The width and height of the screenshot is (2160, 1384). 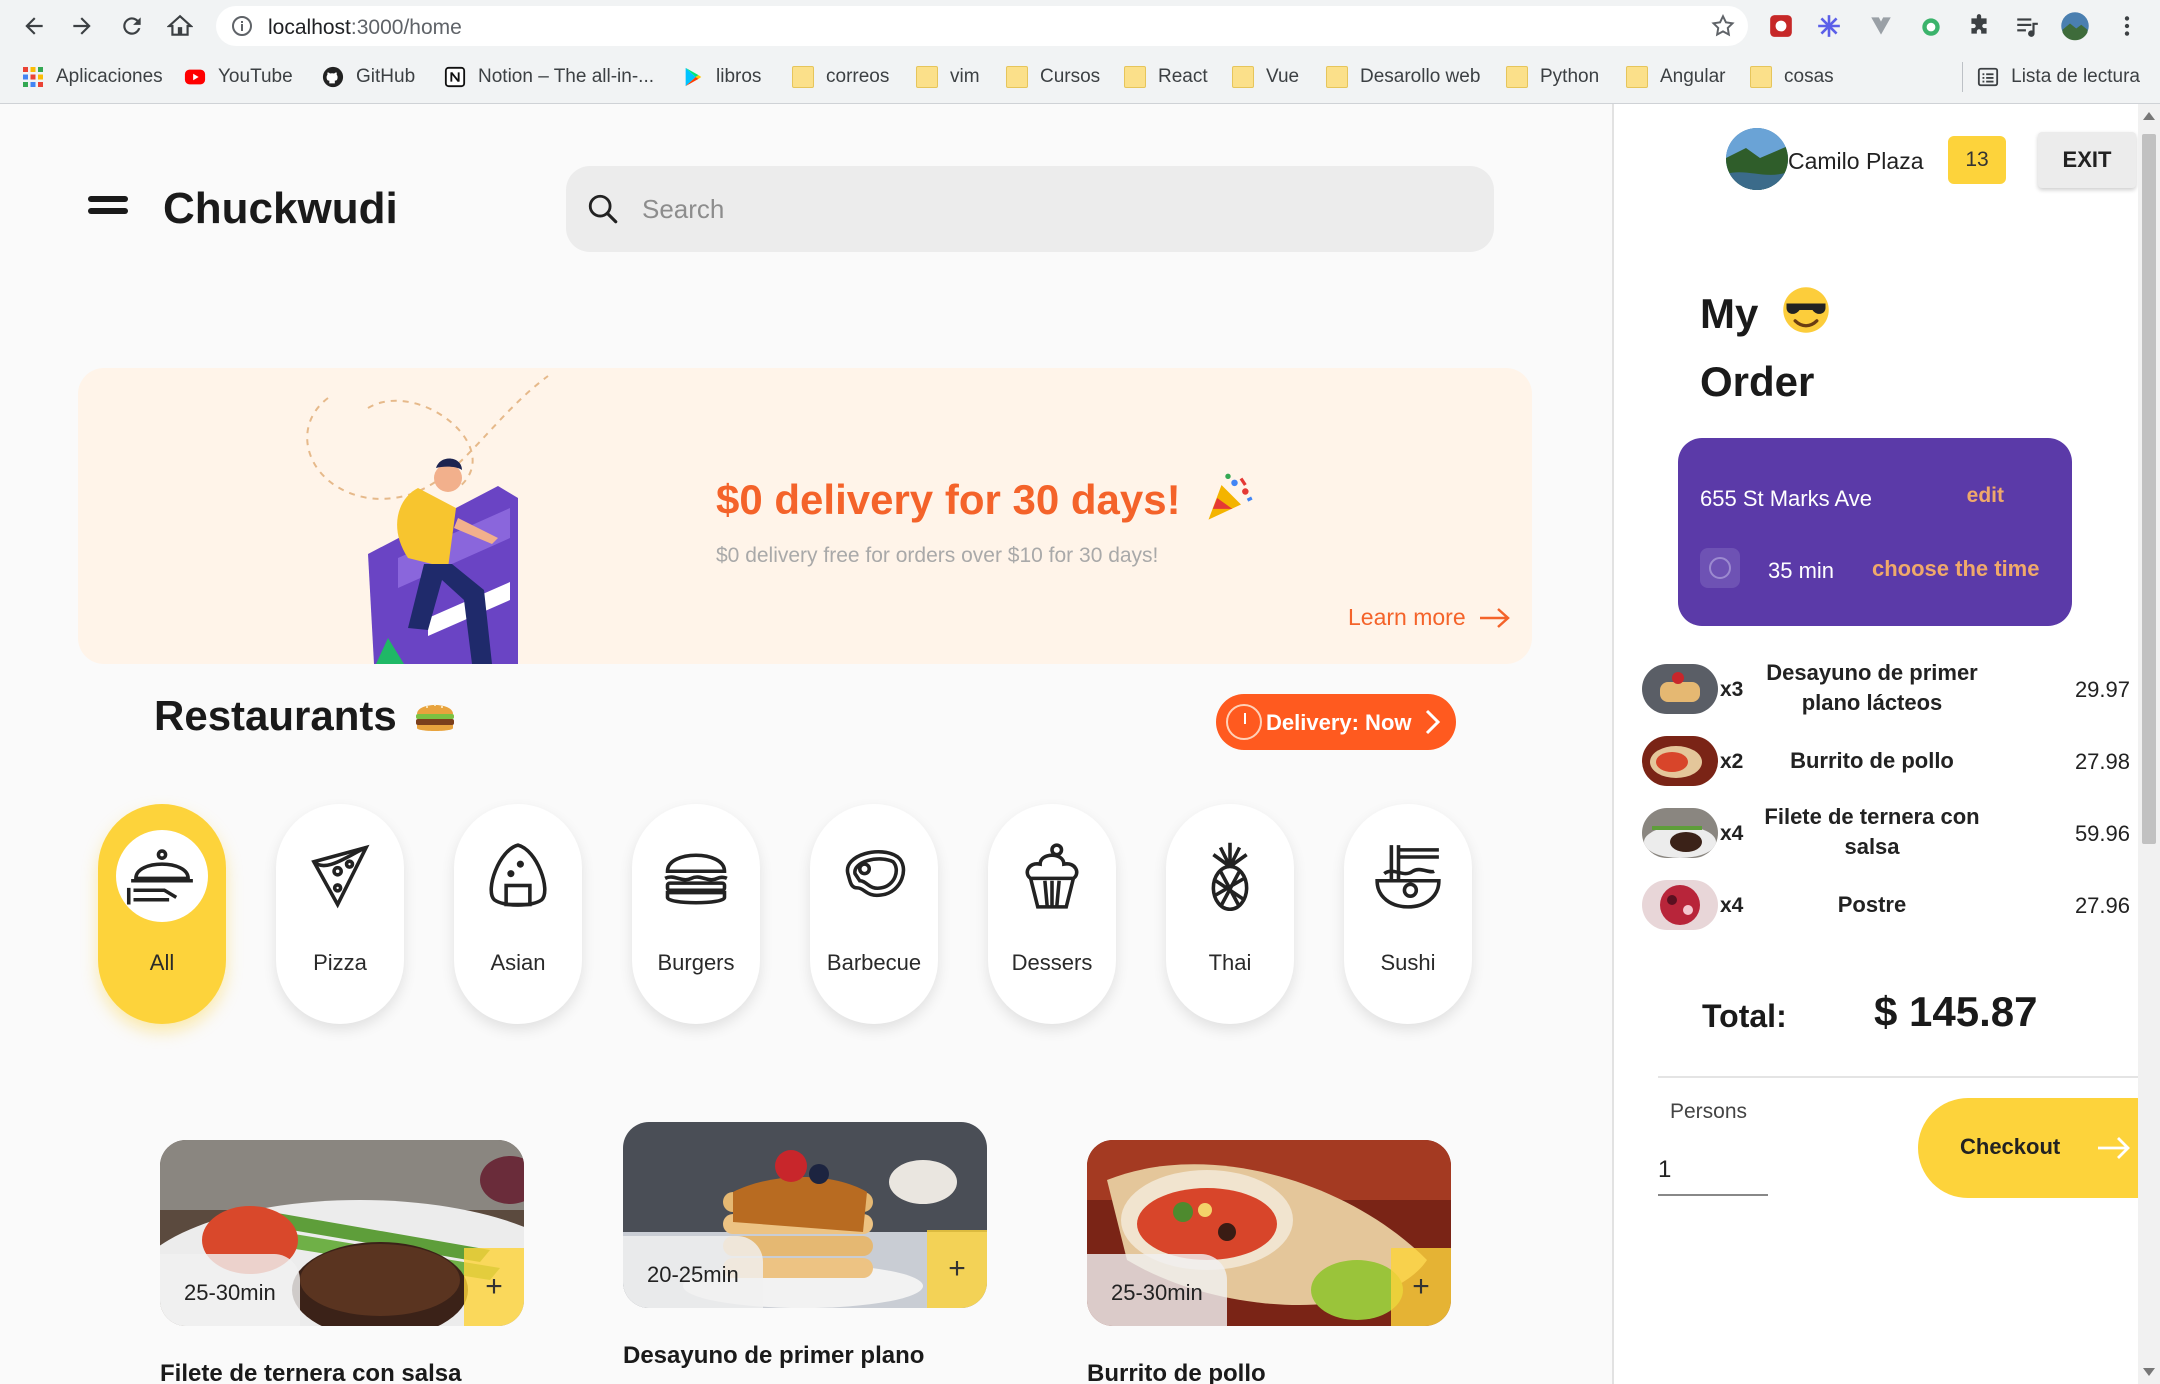 What do you see at coordinates (132, 26) in the screenshot?
I see `reload-button` at bounding box center [132, 26].